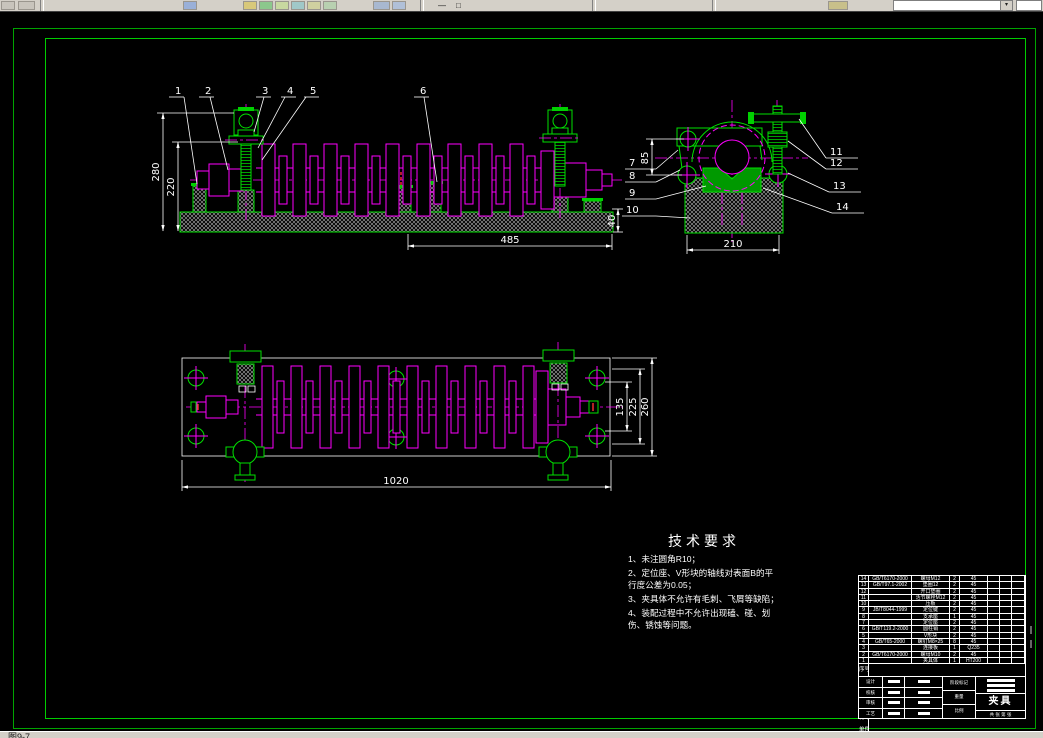 This screenshot has width=1043, height=738. What do you see at coordinates (732, 157) in the screenshot?
I see `crank-journal-section` at bounding box center [732, 157].